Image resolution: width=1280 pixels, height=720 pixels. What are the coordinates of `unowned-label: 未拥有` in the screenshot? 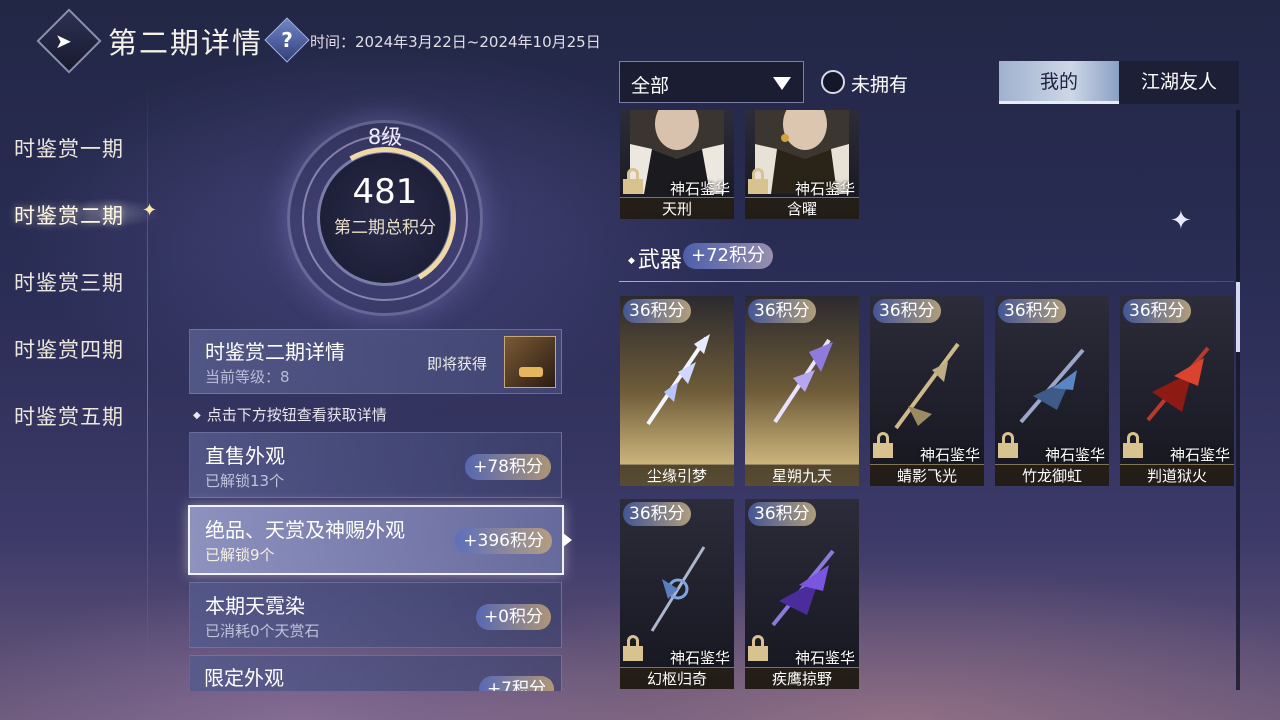 It's located at (880, 85).